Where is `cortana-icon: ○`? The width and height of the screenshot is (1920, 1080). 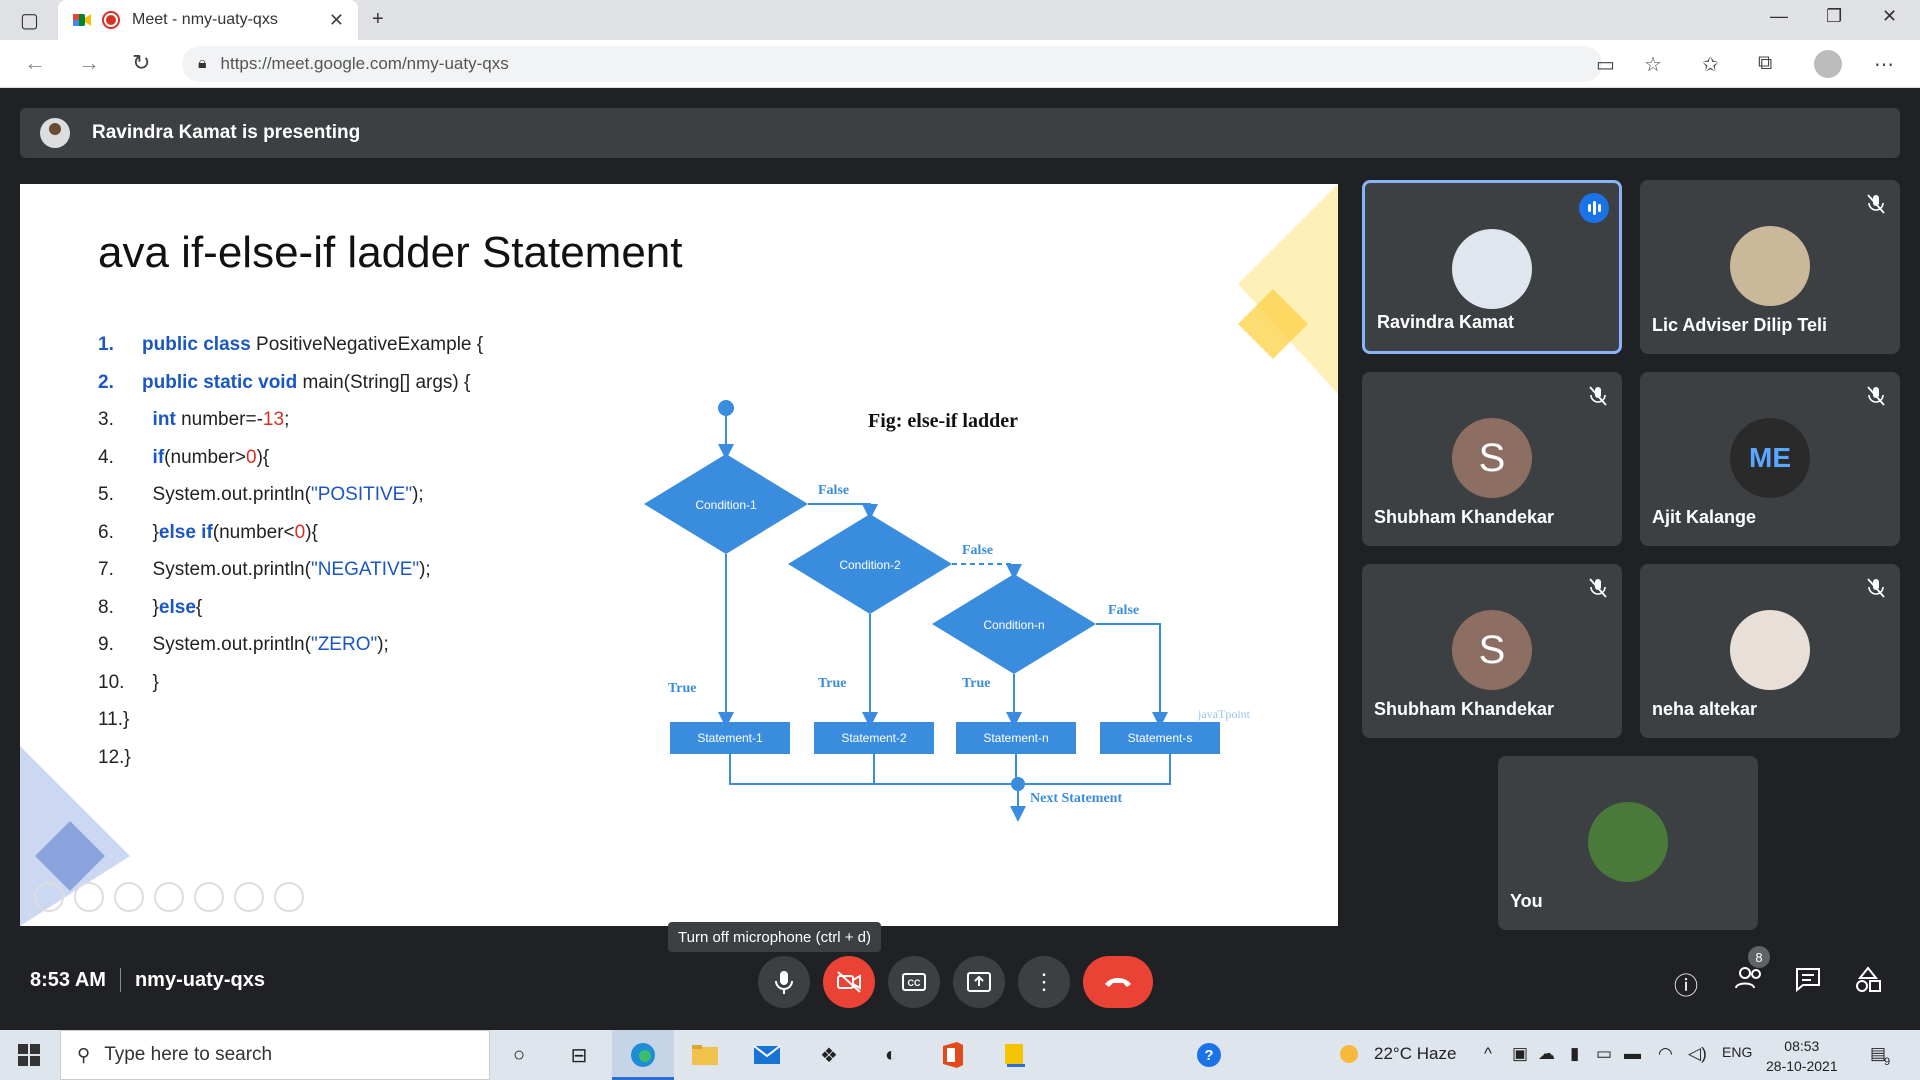 cortana-icon: ○ is located at coordinates (519, 1055).